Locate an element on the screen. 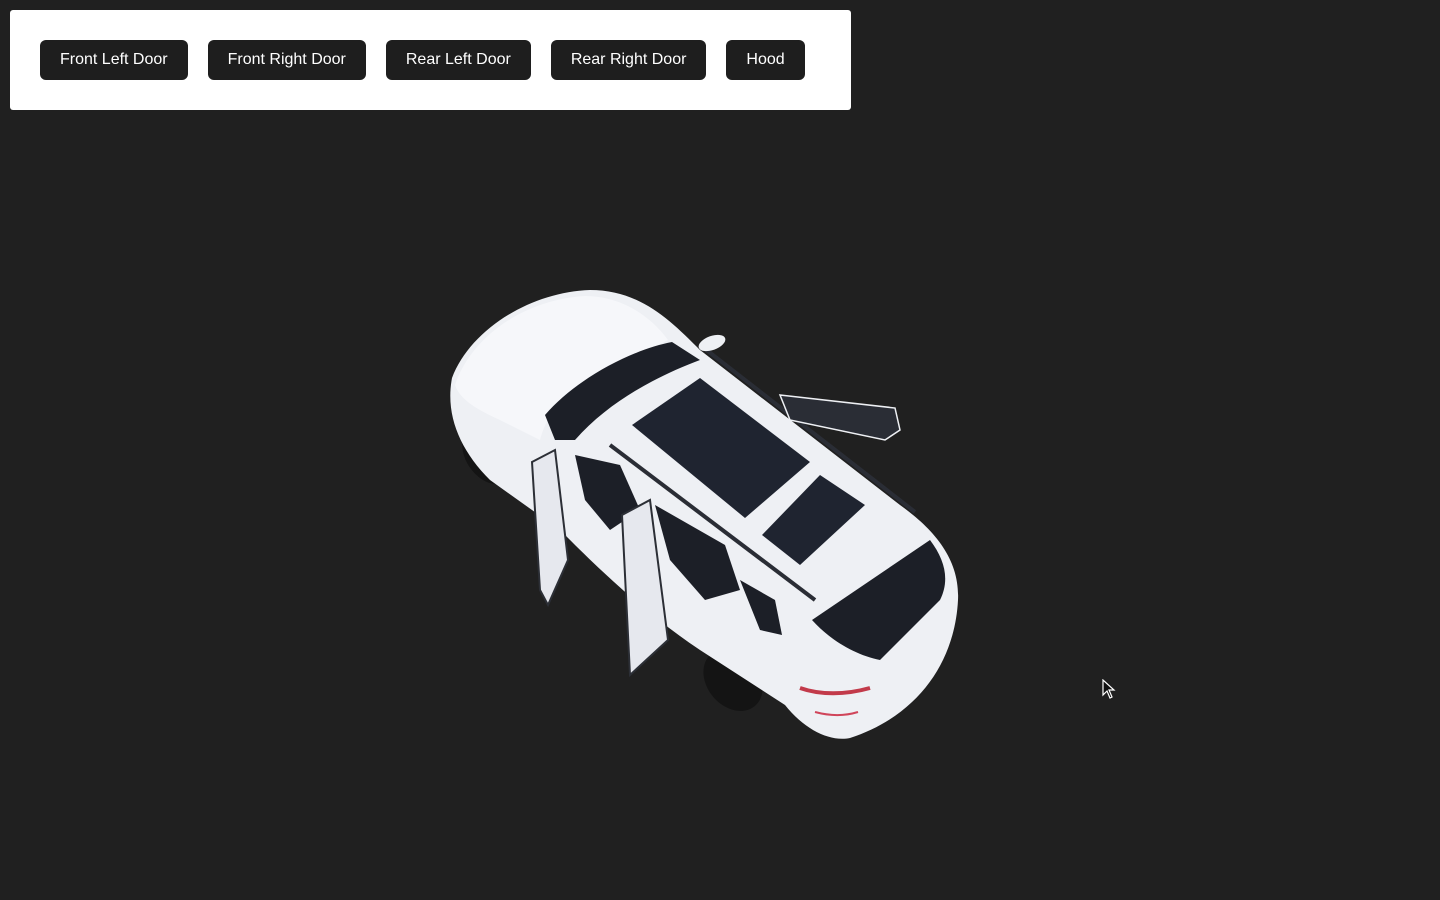 This screenshot has width=1440, height=900. front-right-door-button: Front Right Door is located at coordinates (286, 60).